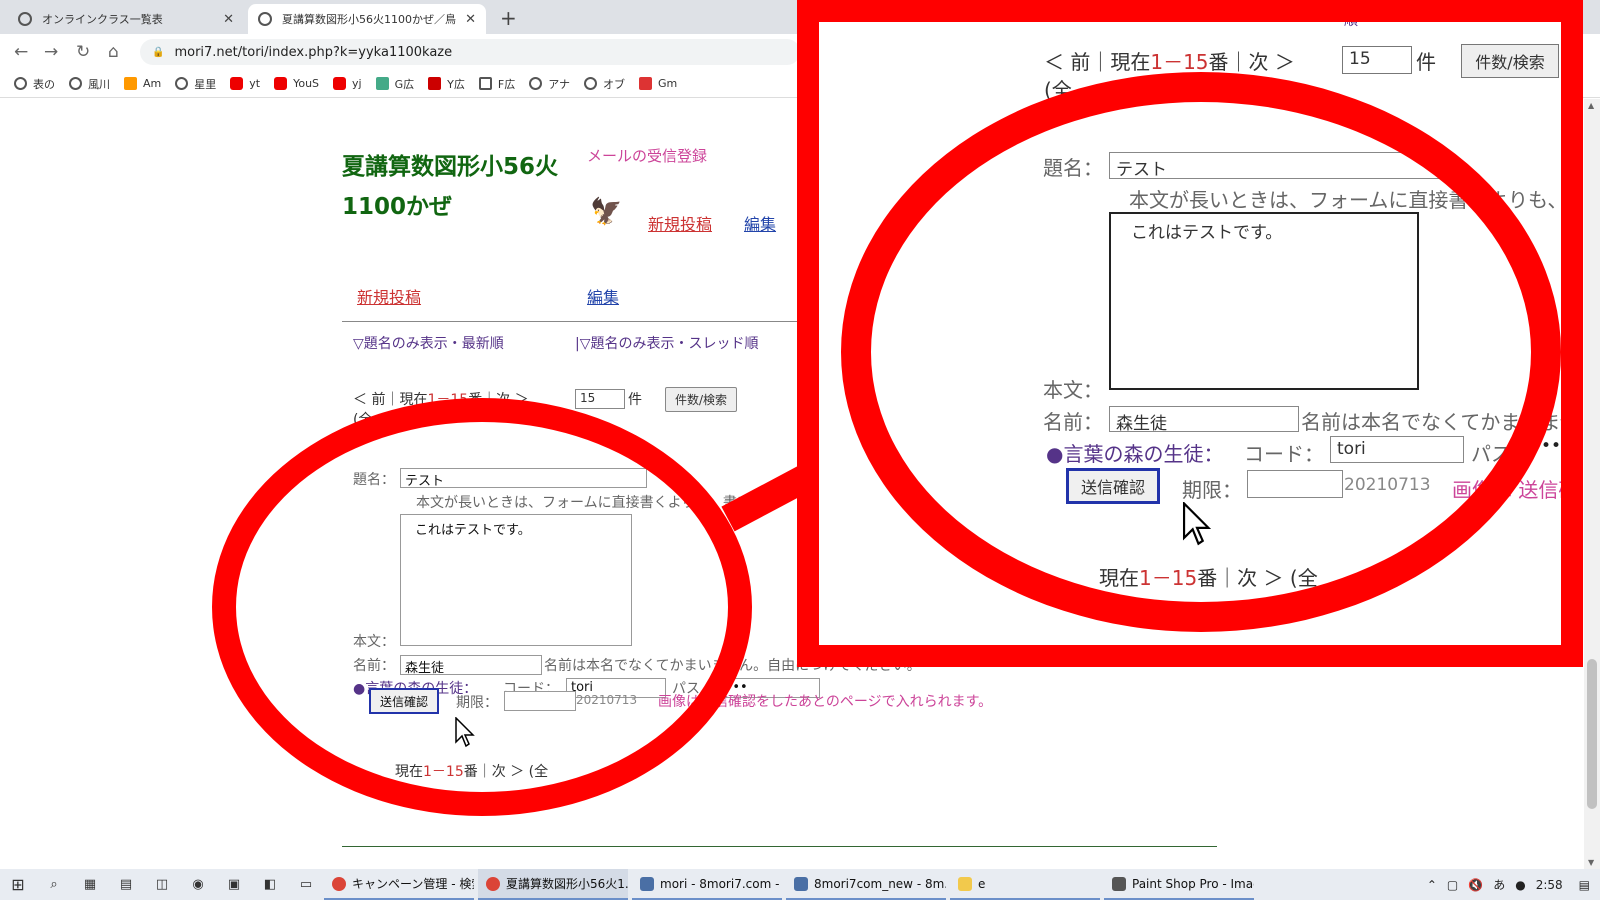 This screenshot has height=900, width=1600. I want to click on scroll-up-icon: ▲, so click(1591, 105).